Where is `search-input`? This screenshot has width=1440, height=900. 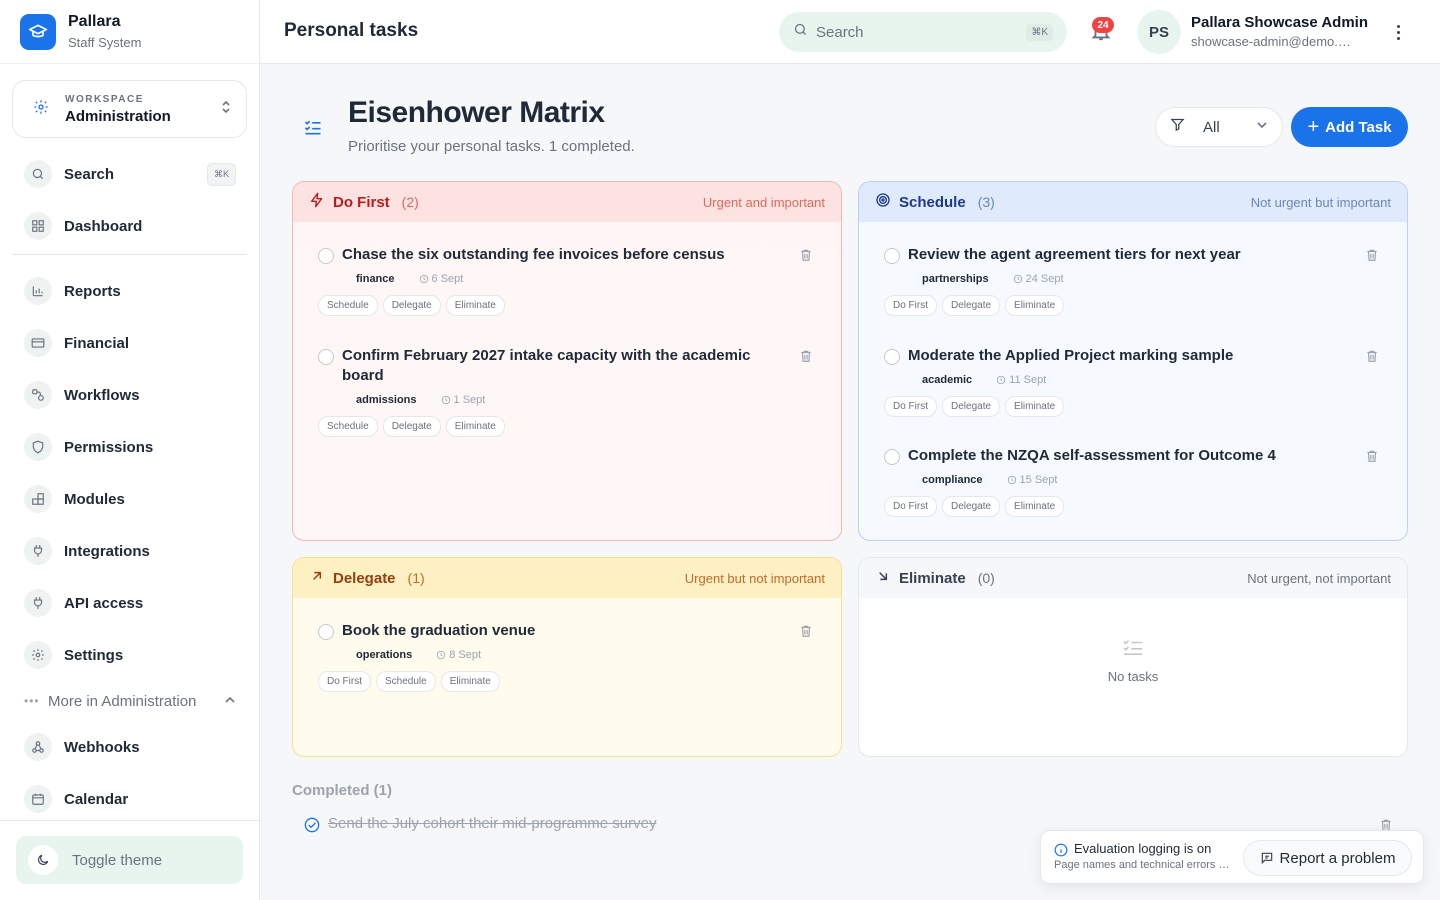
search-input is located at coordinates (921, 32).